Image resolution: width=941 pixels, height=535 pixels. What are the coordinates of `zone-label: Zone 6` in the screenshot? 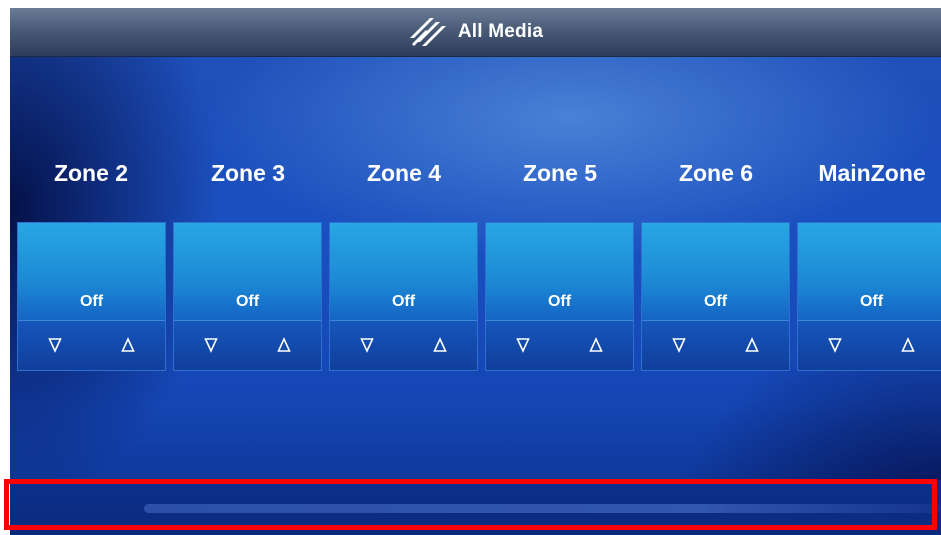 It's located at (716, 173).